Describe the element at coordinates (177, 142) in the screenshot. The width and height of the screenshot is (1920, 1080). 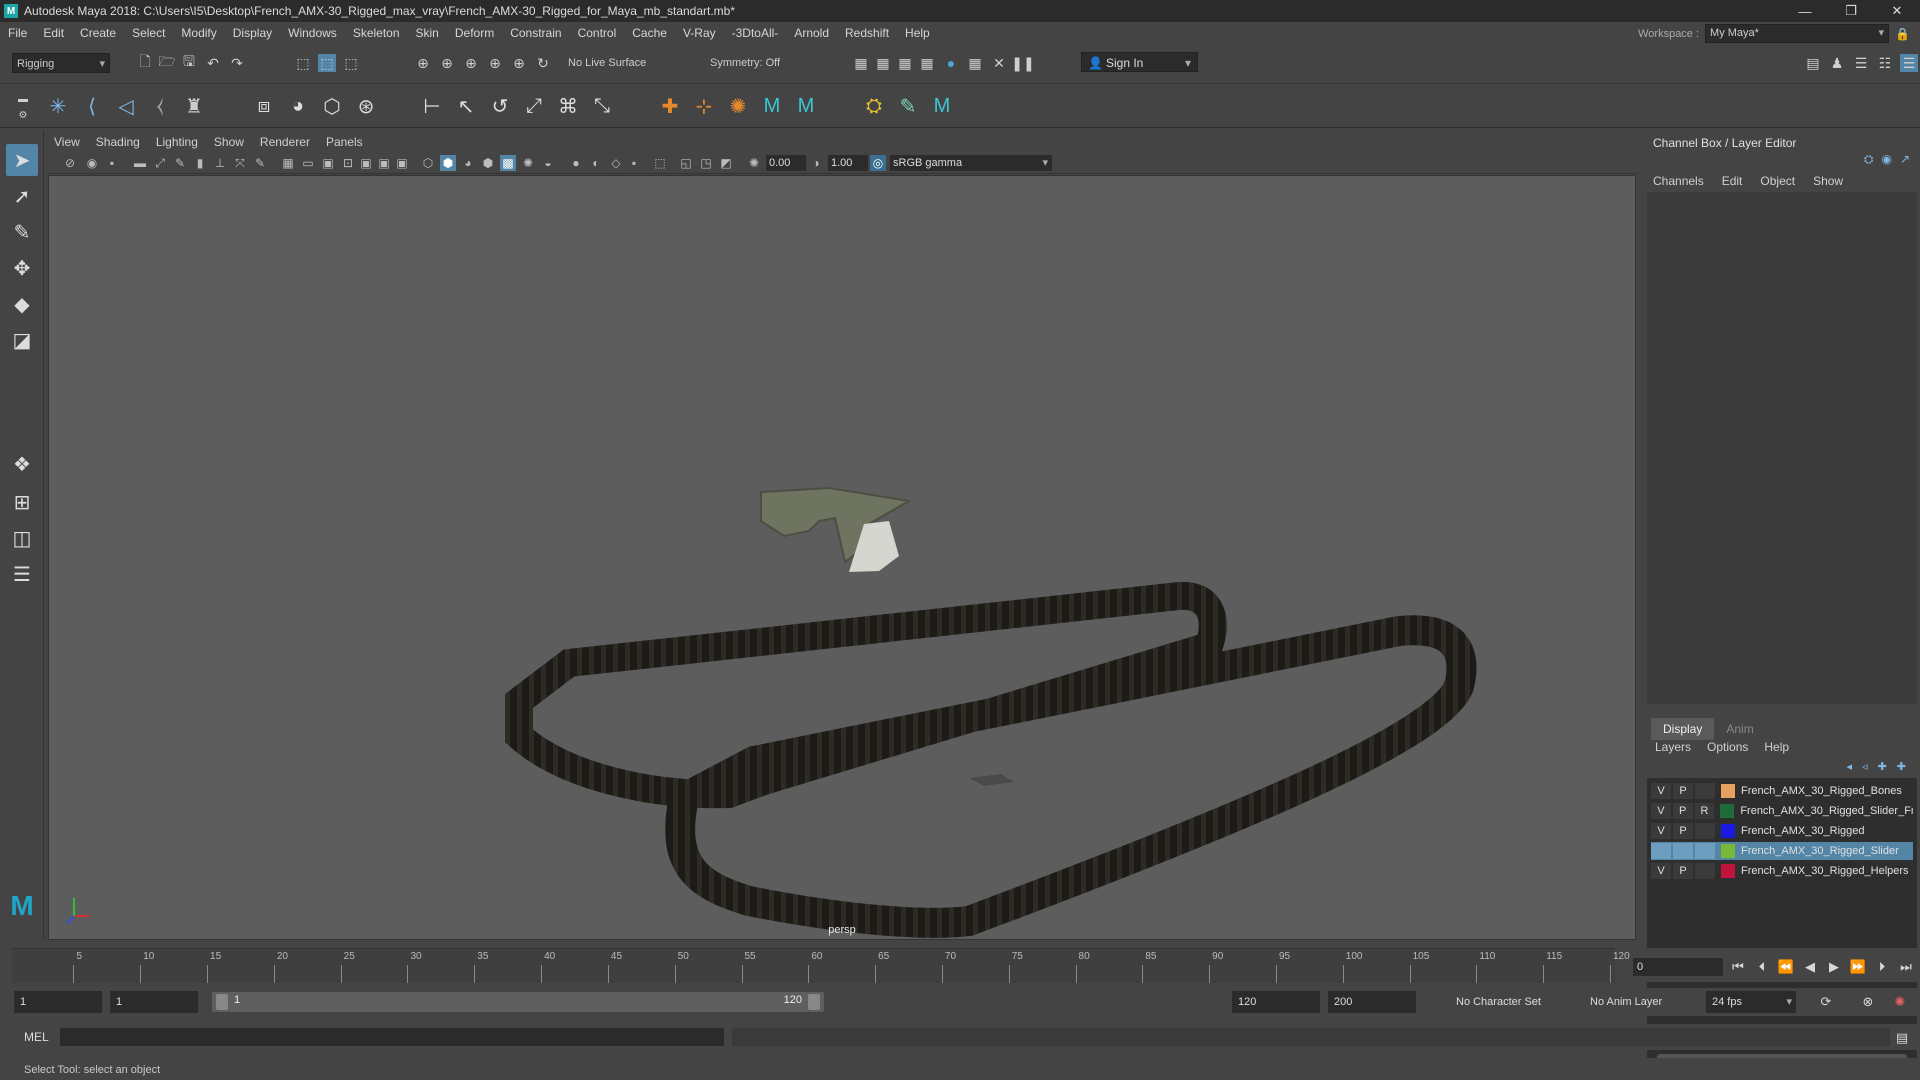
I see `viewport-menu-lighting: Lighting` at that location.